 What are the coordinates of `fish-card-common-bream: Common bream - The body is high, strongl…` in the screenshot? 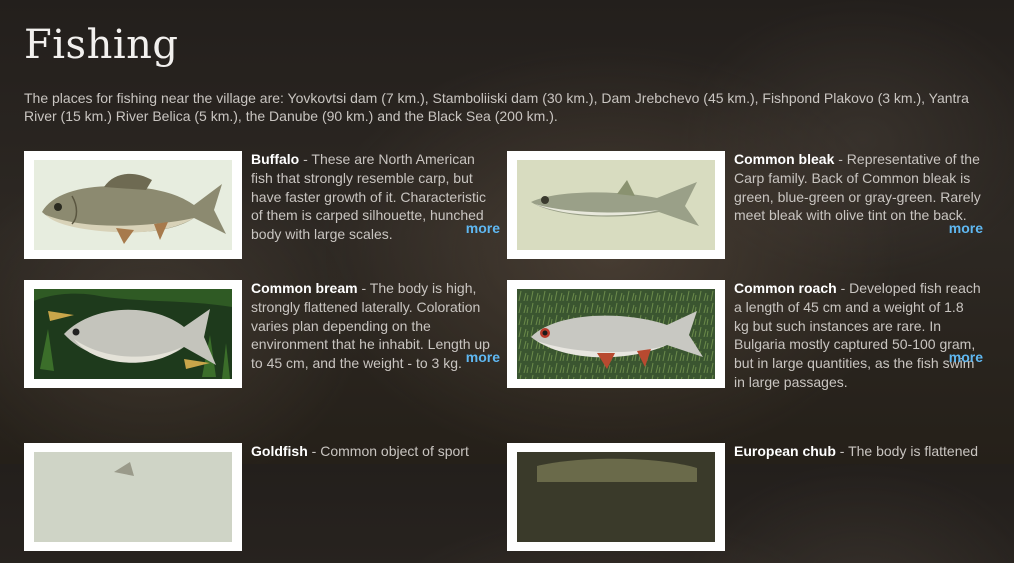 It's located at (266, 340).